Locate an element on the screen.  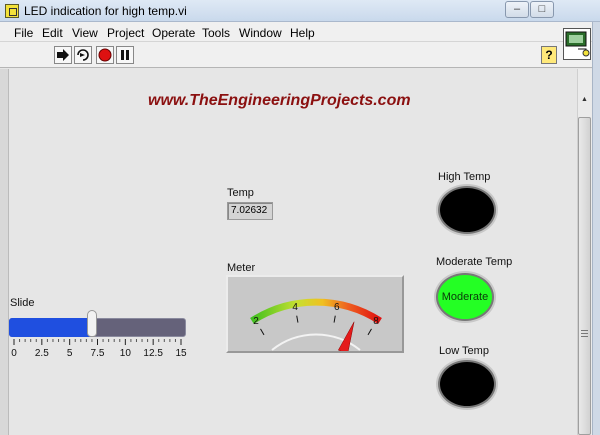
scroll-grip-icon is located at coordinates (584, 333).